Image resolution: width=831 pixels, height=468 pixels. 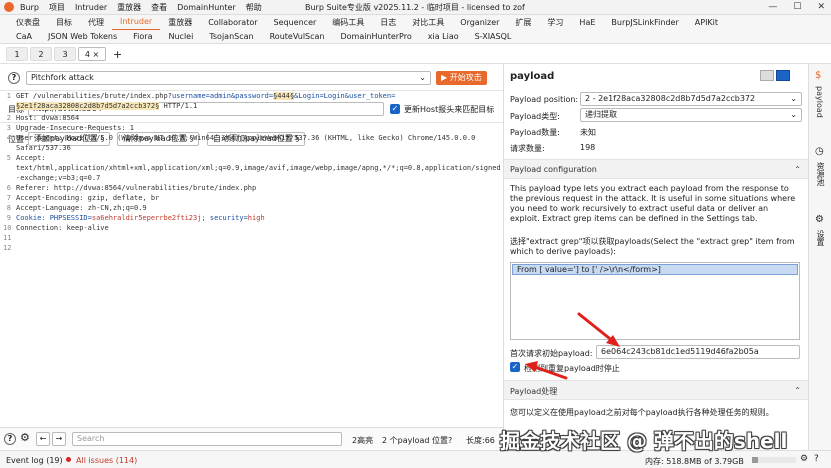 I want to click on tab-json-web-tokens: JSON Web Tokens, so click(x=82, y=36).